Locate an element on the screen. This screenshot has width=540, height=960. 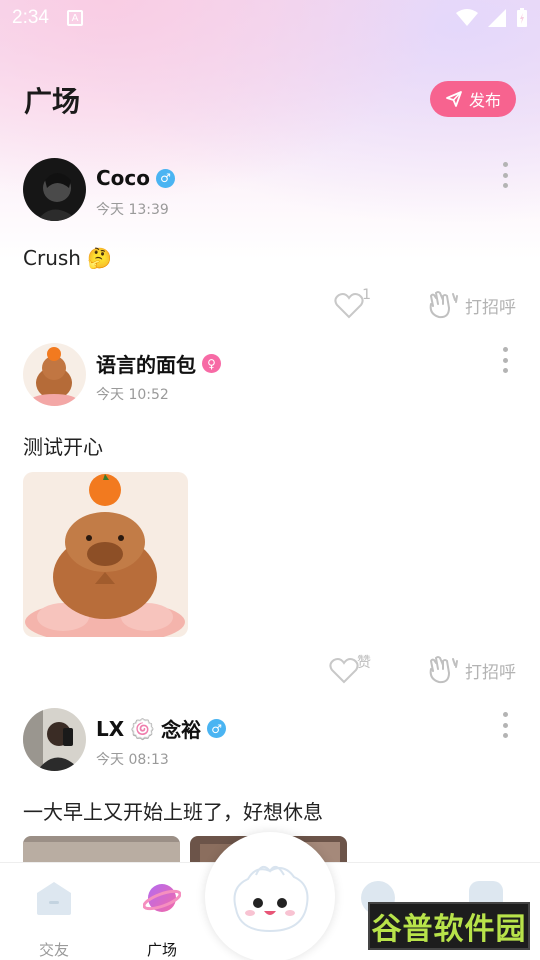
signal-icon is located at coordinates (497, 18).